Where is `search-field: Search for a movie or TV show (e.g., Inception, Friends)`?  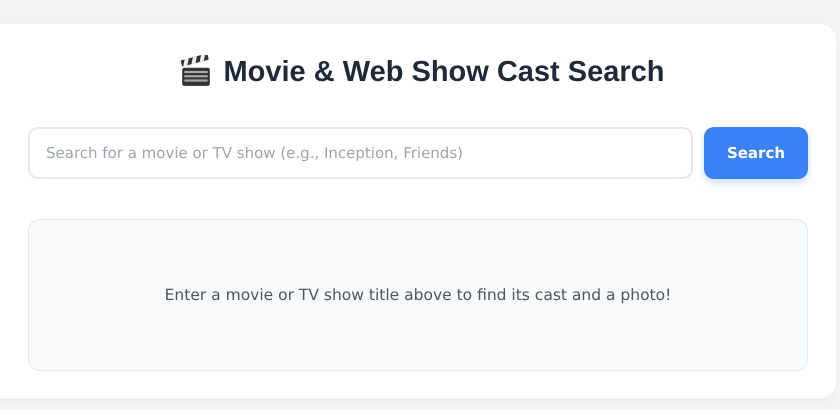
search-field: Search for a movie or TV show (e.g., Inception, Friends) is located at coordinates (360, 153).